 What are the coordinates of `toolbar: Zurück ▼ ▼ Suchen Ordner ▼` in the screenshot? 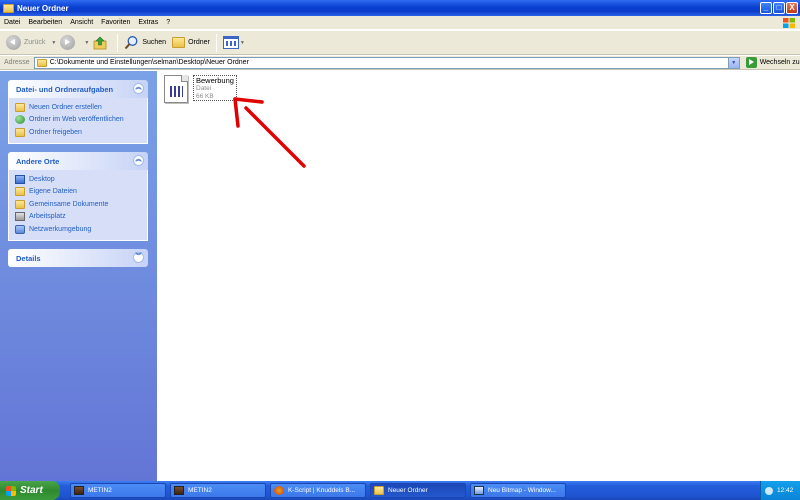 It's located at (400, 43).